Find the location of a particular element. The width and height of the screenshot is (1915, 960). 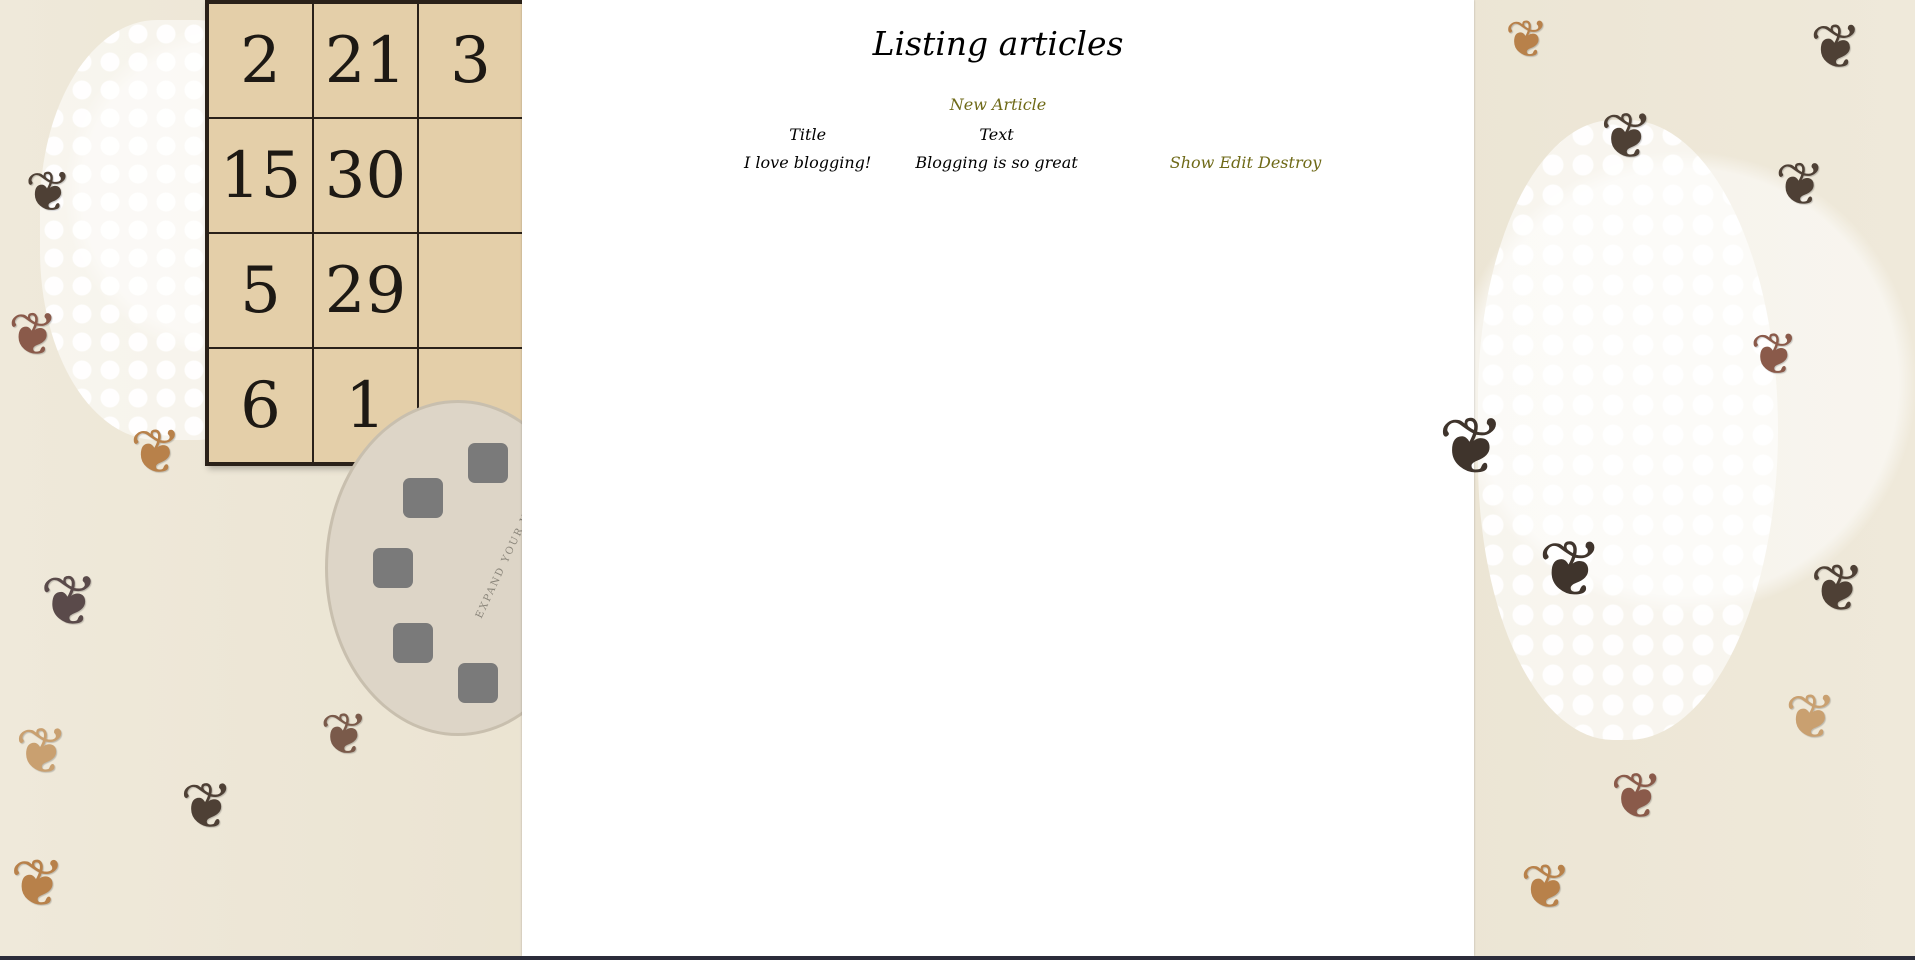

edit-link: Edit is located at coordinates (1235, 162).